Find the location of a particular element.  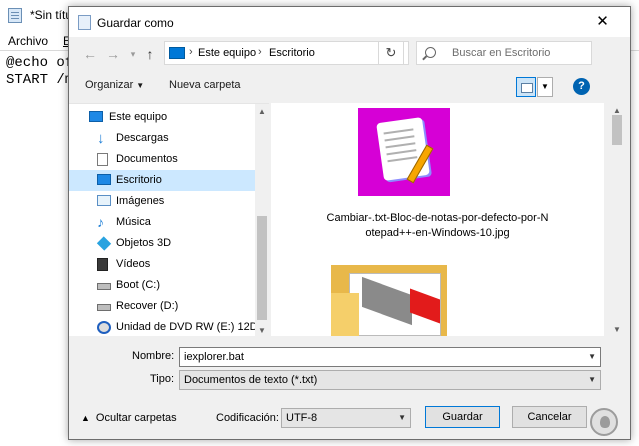

up-arrow-icon: ↑ is located at coordinates (150, 54).